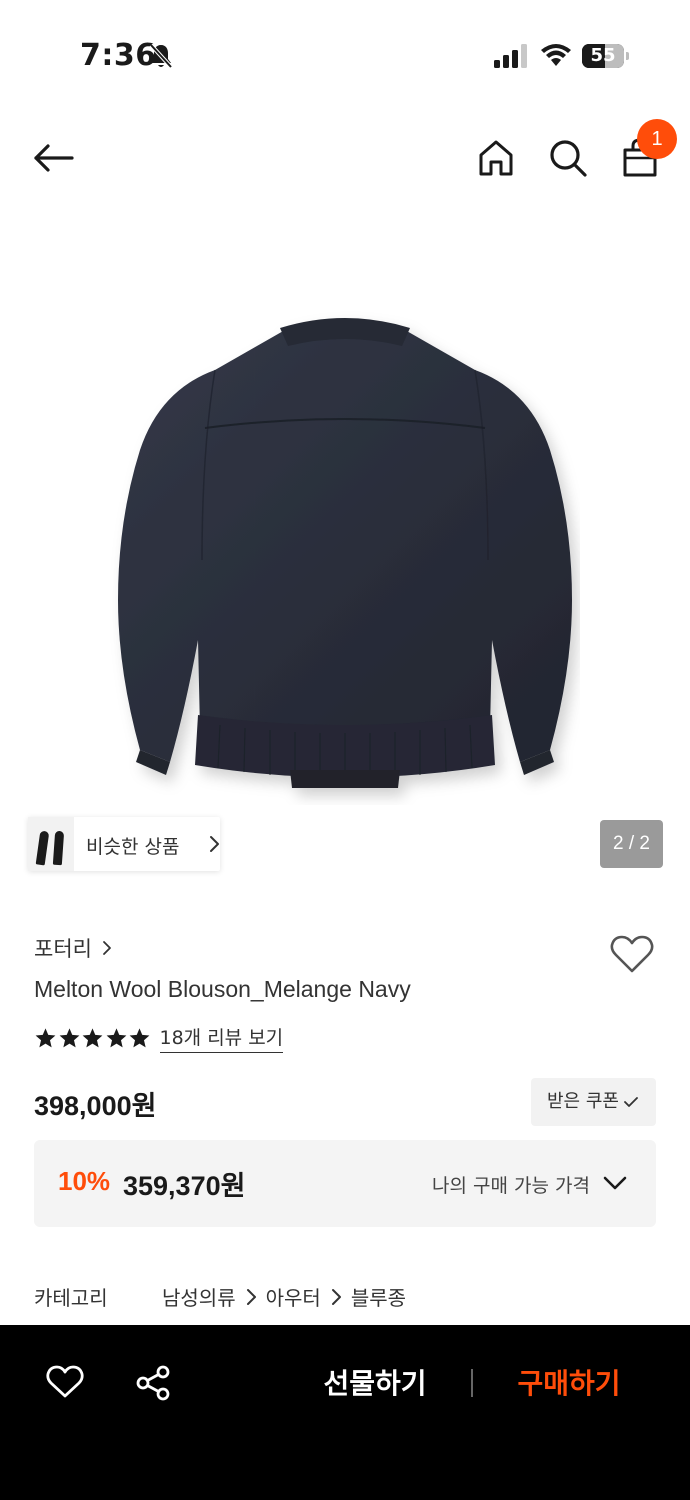 Image resolution: width=690 pixels, height=1500 pixels. What do you see at coordinates (511, 1186) in the screenshot?
I see `my-price-label: 나의 구매 가능 가격` at bounding box center [511, 1186].